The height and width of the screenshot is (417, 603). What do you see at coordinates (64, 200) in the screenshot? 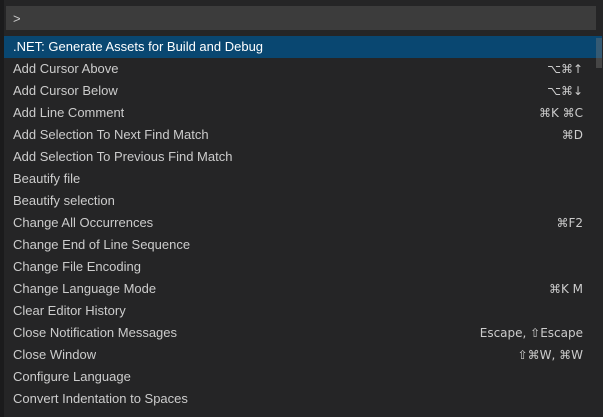
I see `command-label: Beautify selection` at bounding box center [64, 200].